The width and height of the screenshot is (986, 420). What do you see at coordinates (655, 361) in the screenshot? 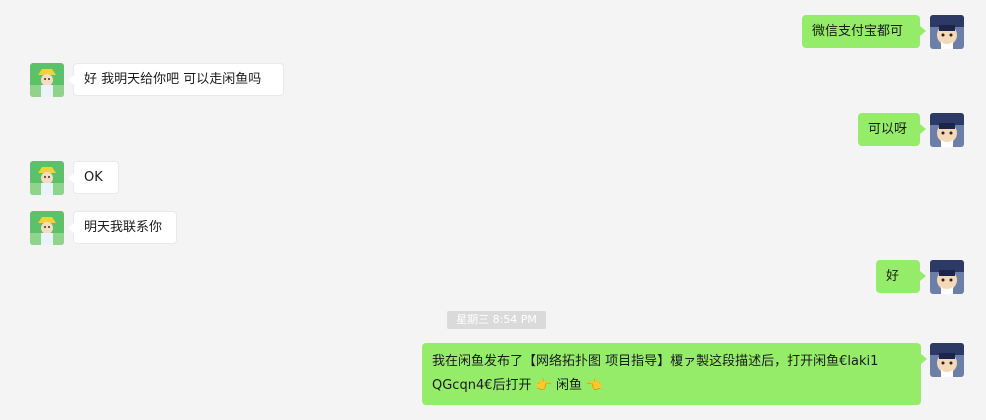
I see `message-line: 我在闲鱼发布了【网络拓扑图 项目指导】榎ァ製这段描述后，打开闲鱼€laki1` at bounding box center [655, 361].